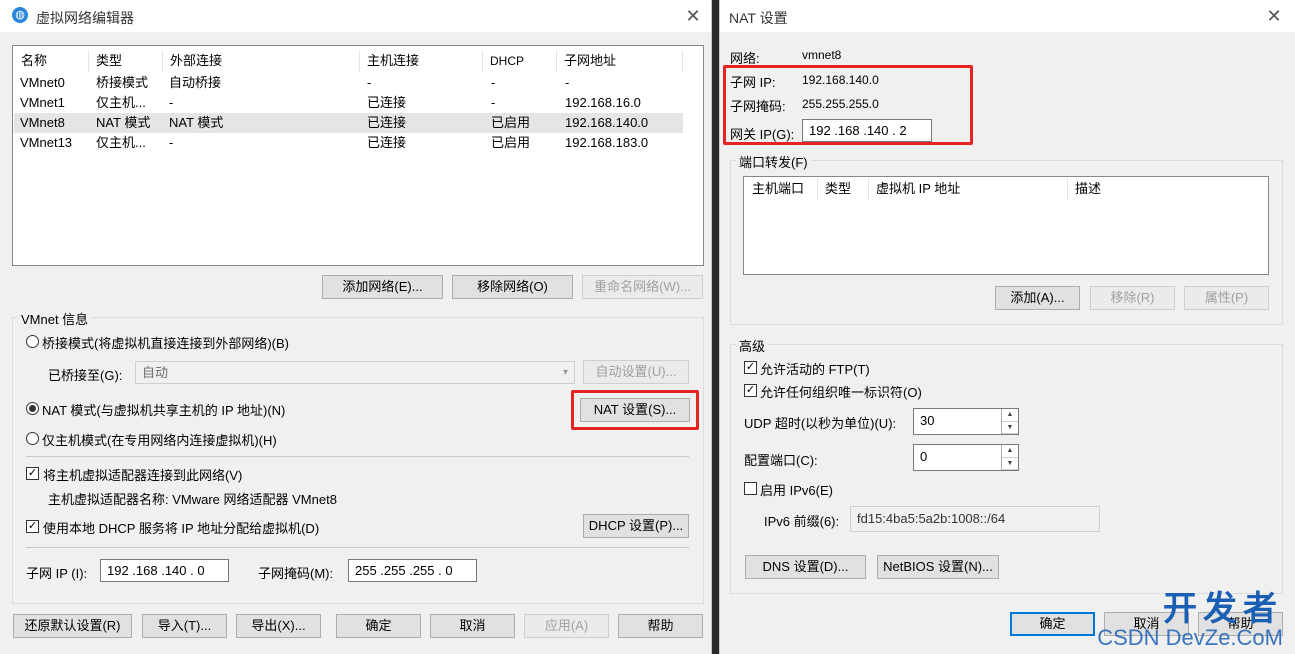 Image resolution: width=1295 pixels, height=654 pixels. Describe the element at coordinates (355, 372) in the screenshot. I see `bridged-to-select: 自动 ▾` at that location.